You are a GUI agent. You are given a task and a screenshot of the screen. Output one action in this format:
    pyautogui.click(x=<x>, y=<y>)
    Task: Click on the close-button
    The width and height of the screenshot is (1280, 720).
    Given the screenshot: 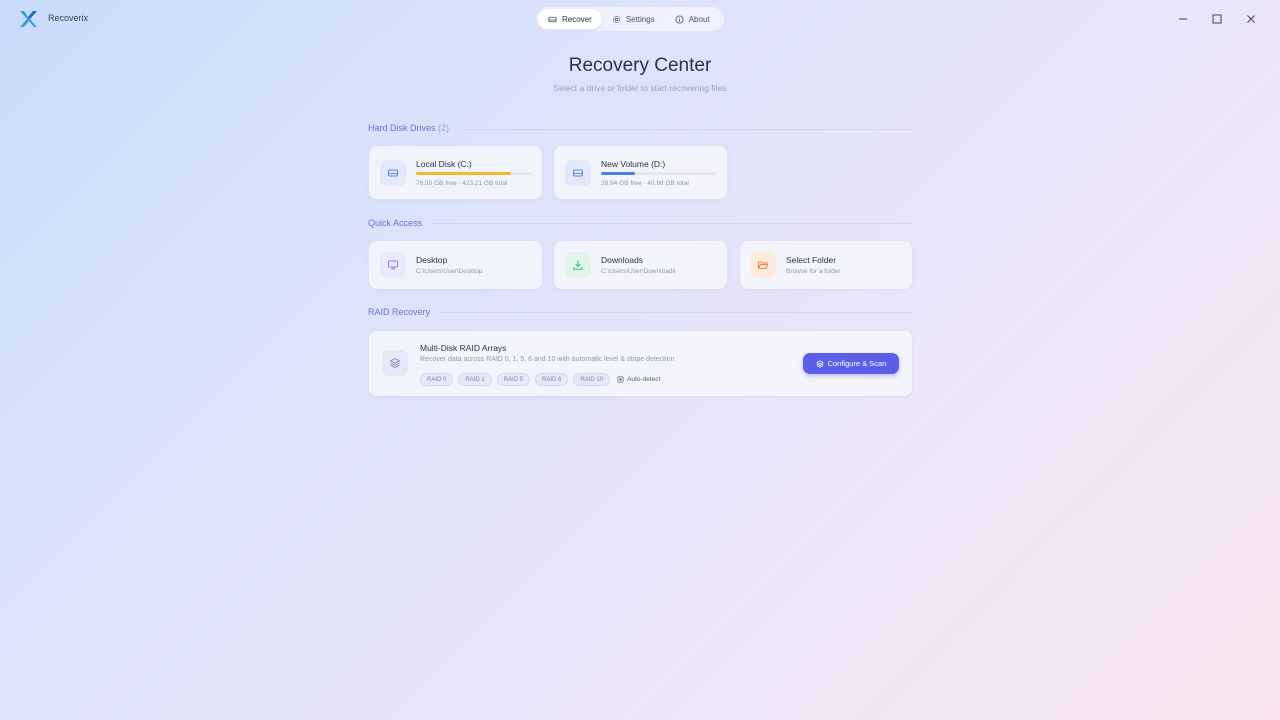 What is the action you would take?
    pyautogui.click(x=1251, y=19)
    